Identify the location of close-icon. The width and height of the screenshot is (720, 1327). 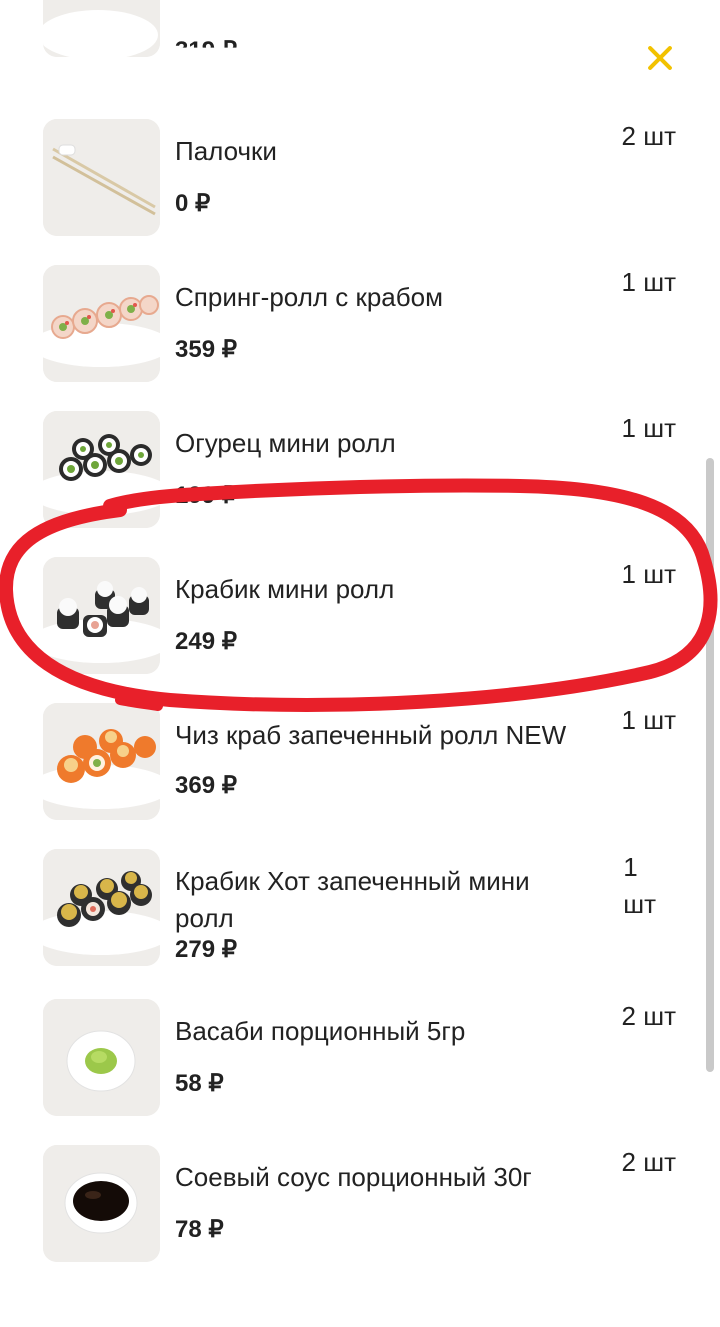
(660, 58).